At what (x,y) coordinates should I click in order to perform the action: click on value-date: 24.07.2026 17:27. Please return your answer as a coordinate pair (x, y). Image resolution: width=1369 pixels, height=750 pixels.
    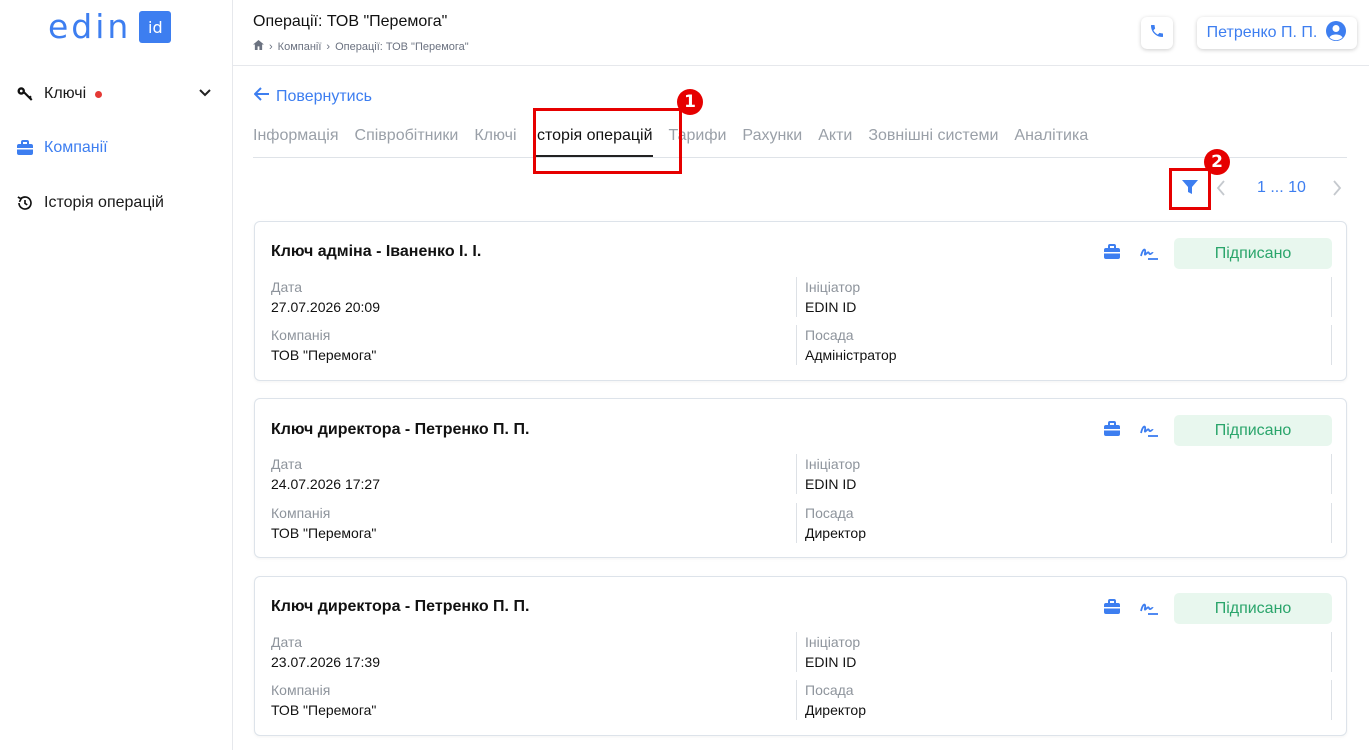
    Looking at the image, I should click on (325, 484).